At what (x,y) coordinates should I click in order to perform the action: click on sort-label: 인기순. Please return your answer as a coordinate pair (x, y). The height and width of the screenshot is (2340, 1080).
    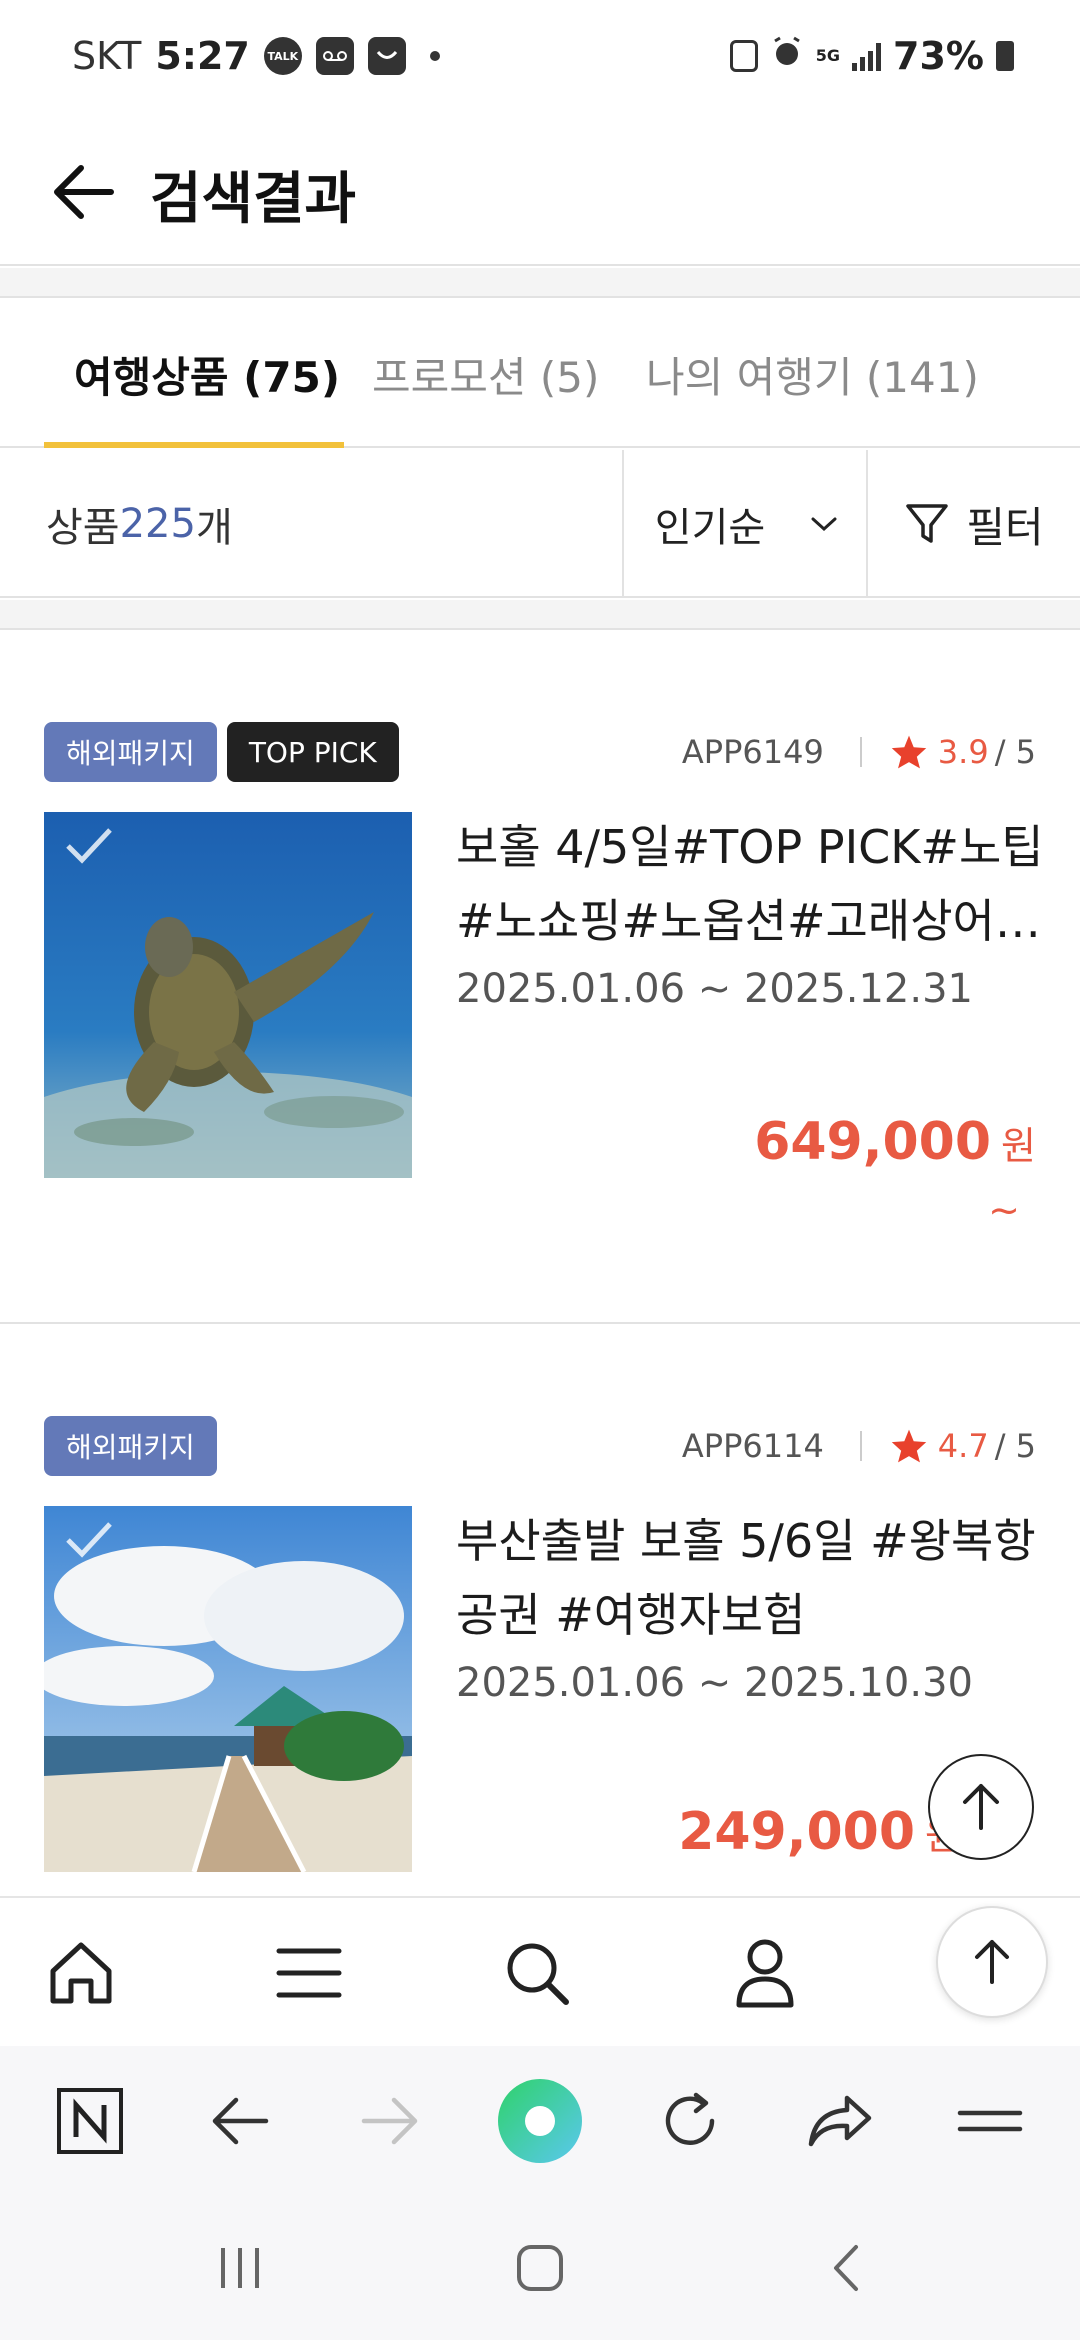
    Looking at the image, I should click on (710, 528).